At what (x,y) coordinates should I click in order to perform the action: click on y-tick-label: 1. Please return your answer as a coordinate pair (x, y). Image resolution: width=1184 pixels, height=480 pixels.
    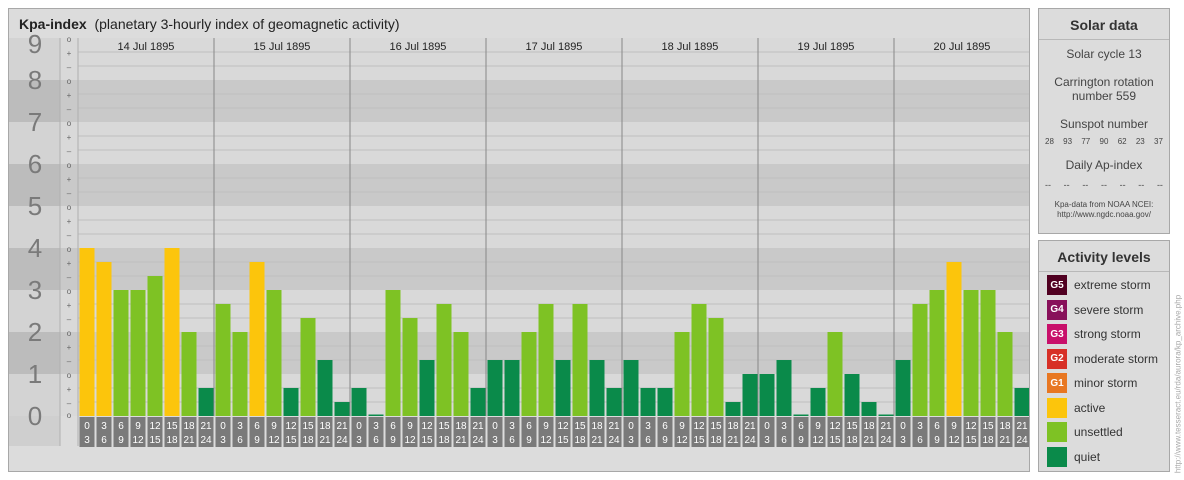
    Looking at the image, I should click on (35, 374).